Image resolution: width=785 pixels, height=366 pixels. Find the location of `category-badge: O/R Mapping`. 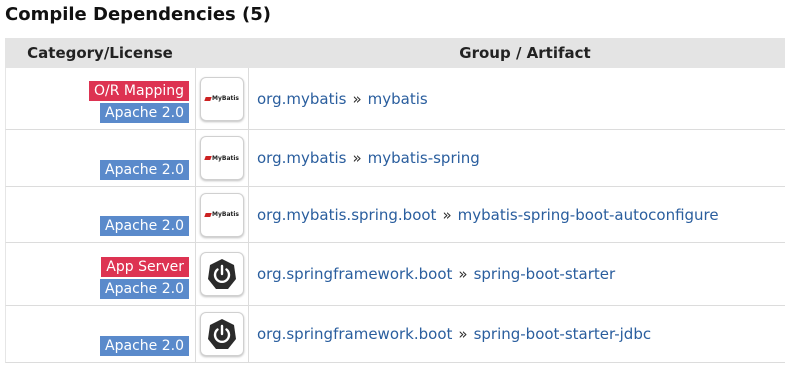

category-badge: O/R Mapping is located at coordinates (139, 91).